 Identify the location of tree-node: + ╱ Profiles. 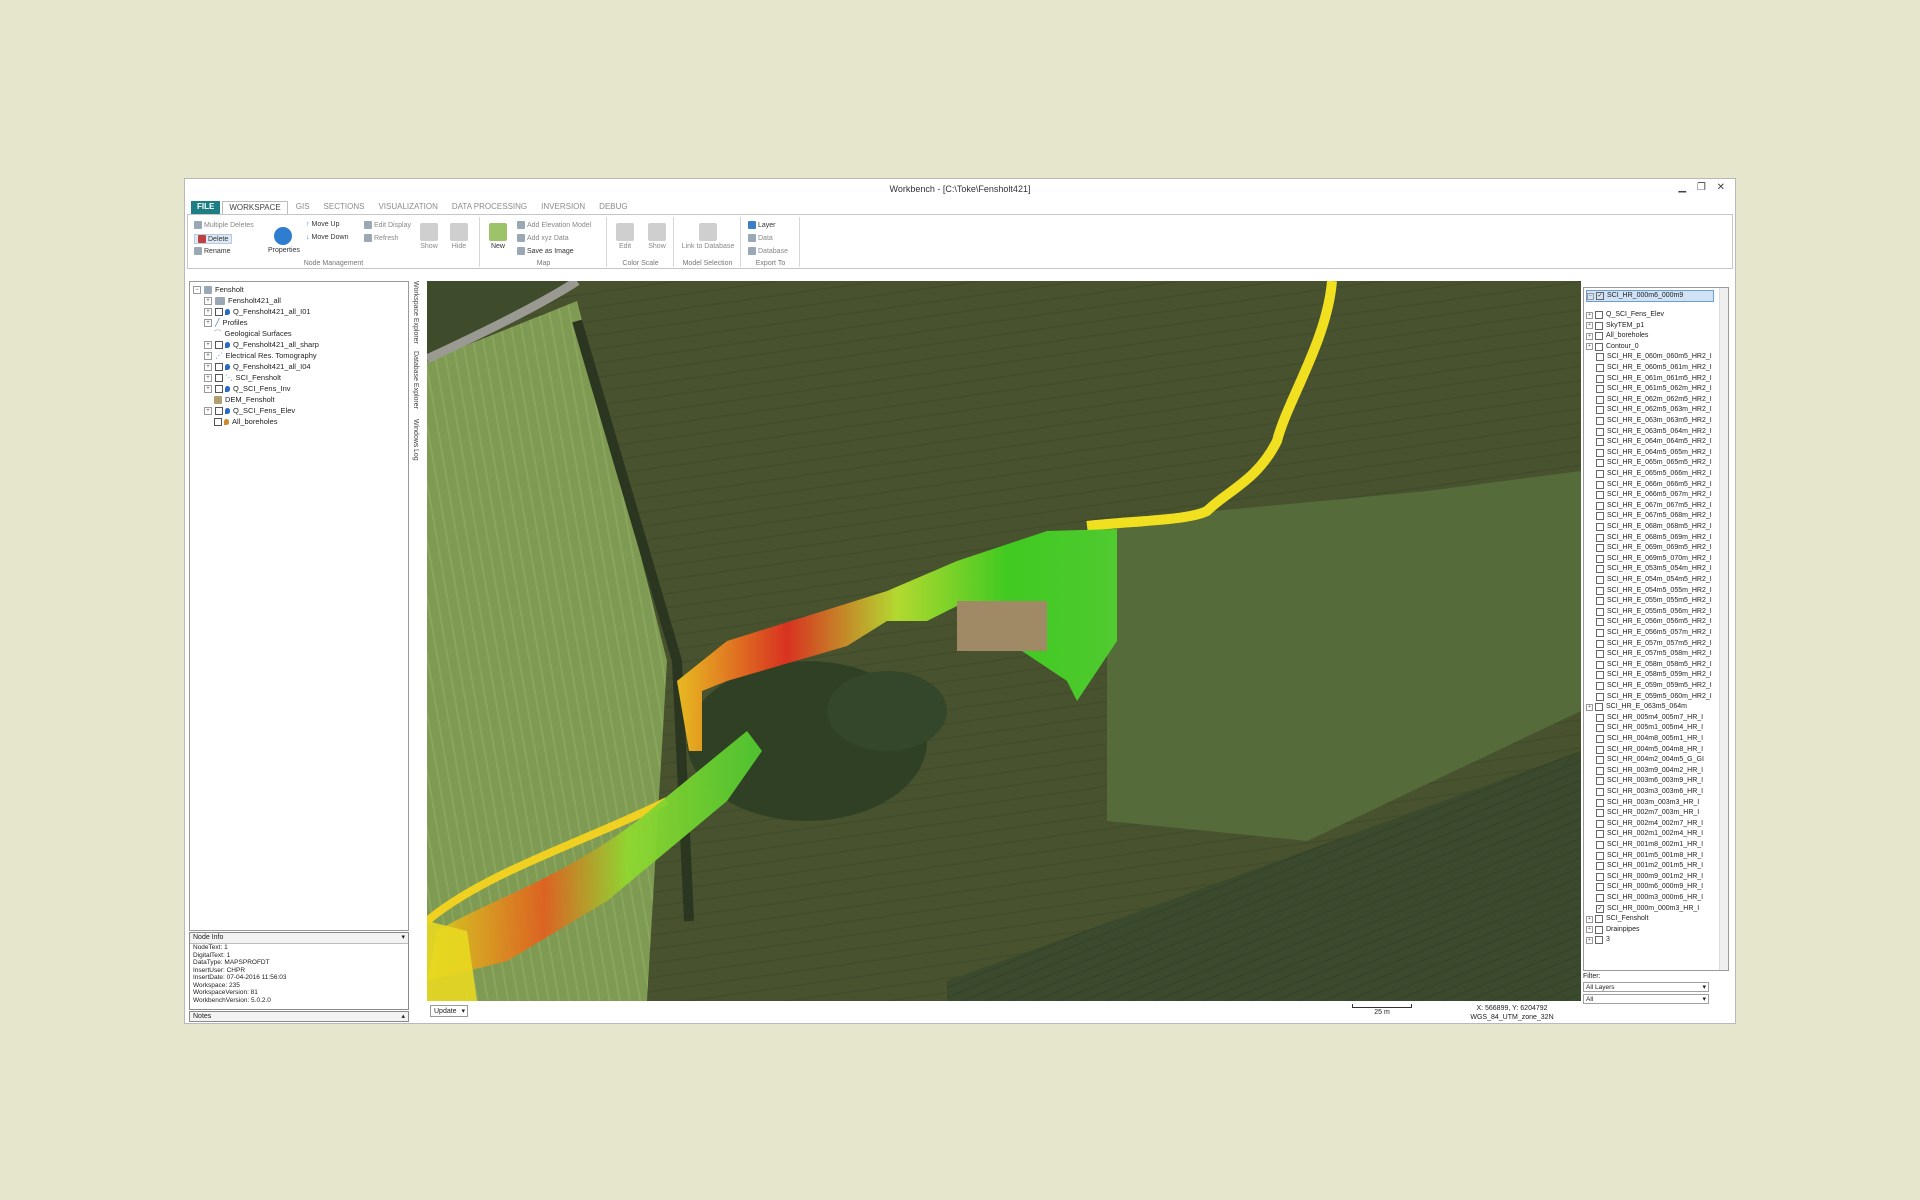
(226, 322).